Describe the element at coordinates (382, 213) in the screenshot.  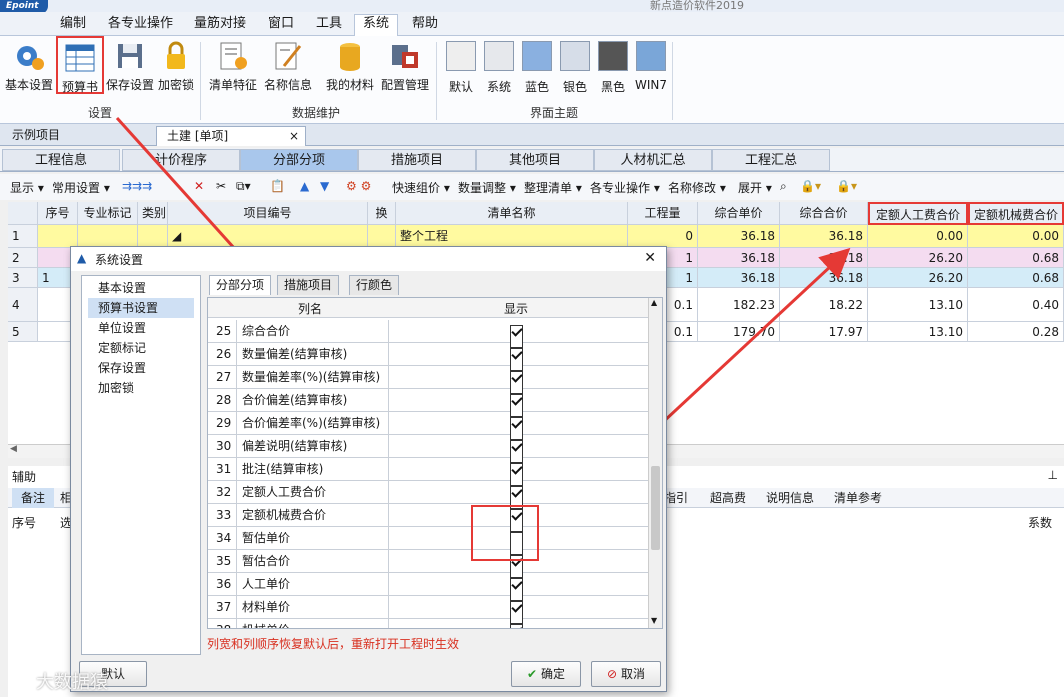
I see `grid-header-5: 换` at that location.